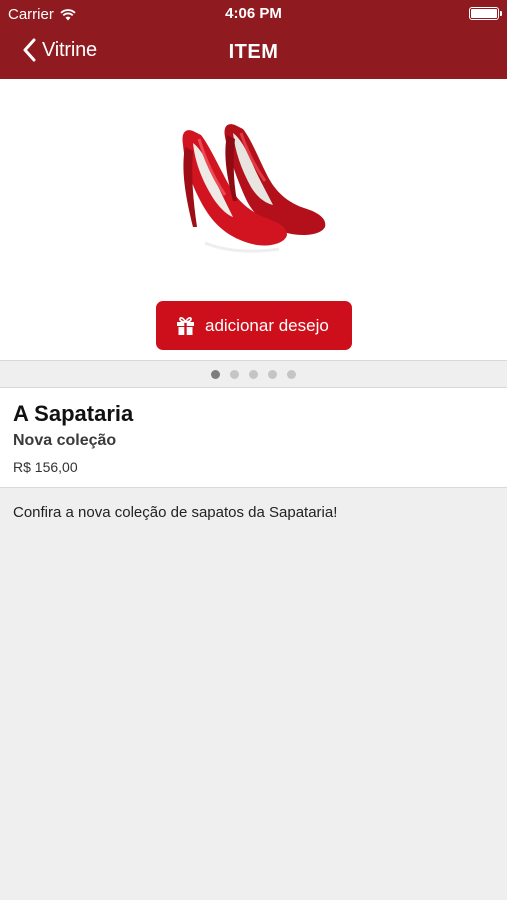  What do you see at coordinates (45, 467) in the screenshot?
I see `product-price: R$ 156,00` at bounding box center [45, 467].